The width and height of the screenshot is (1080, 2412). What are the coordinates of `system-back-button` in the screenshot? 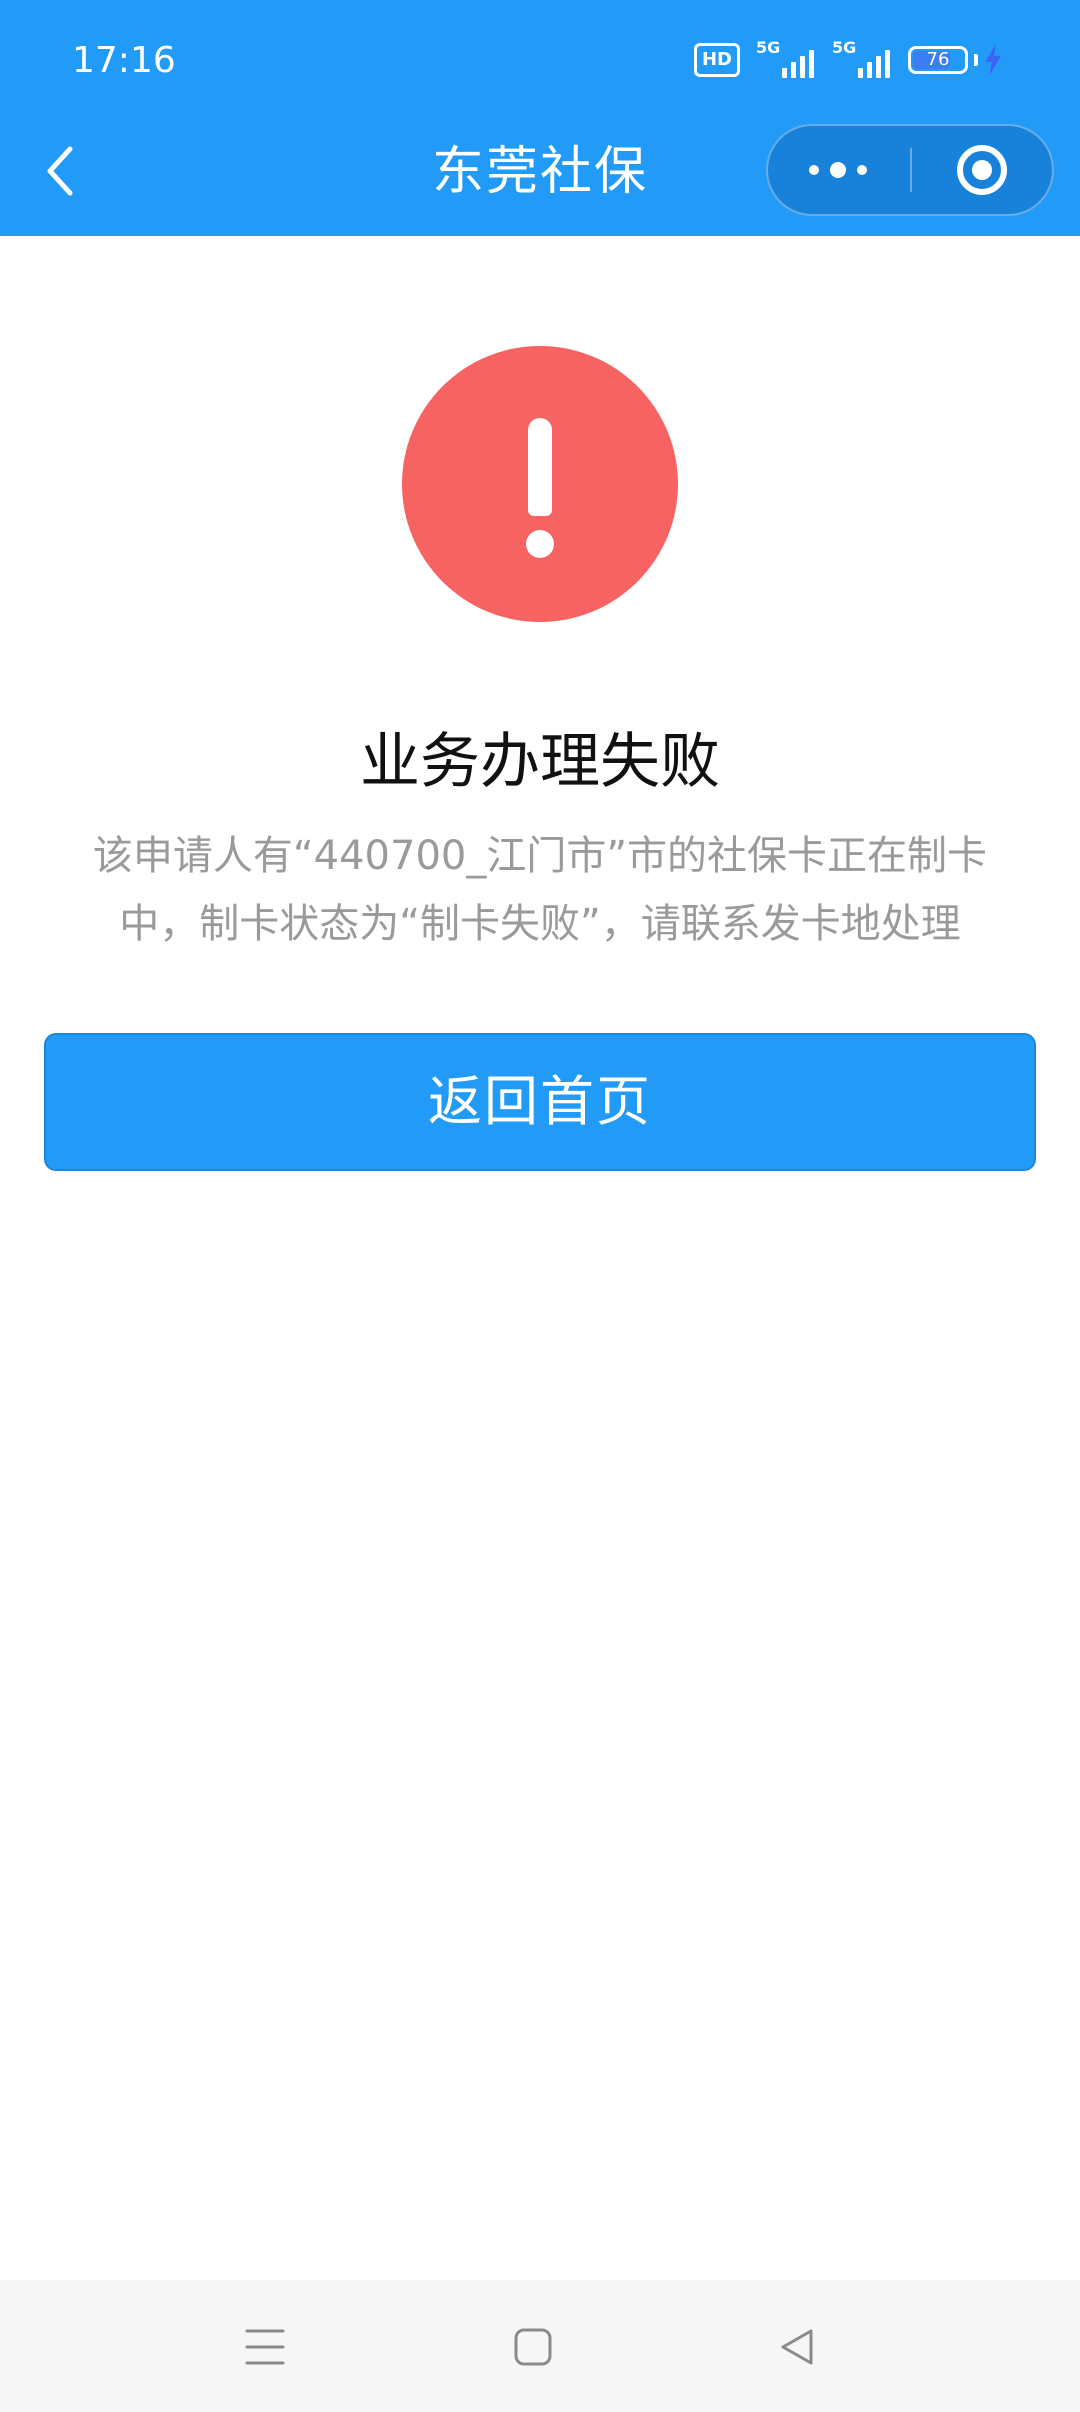 It's located at (797, 2347).